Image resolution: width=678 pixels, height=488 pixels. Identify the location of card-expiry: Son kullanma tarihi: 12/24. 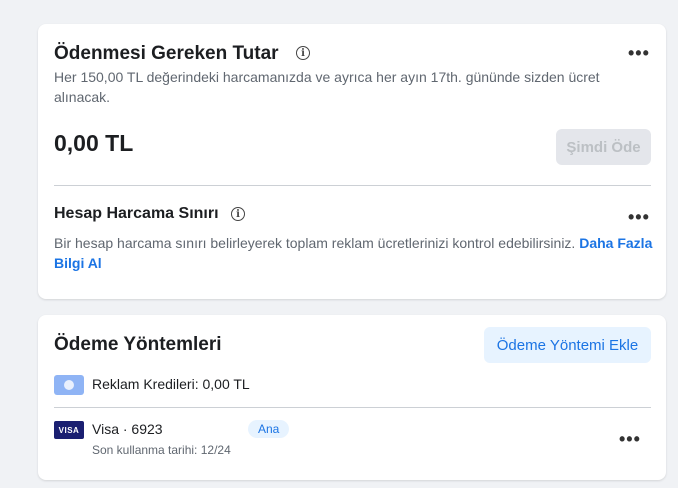
(161, 450).